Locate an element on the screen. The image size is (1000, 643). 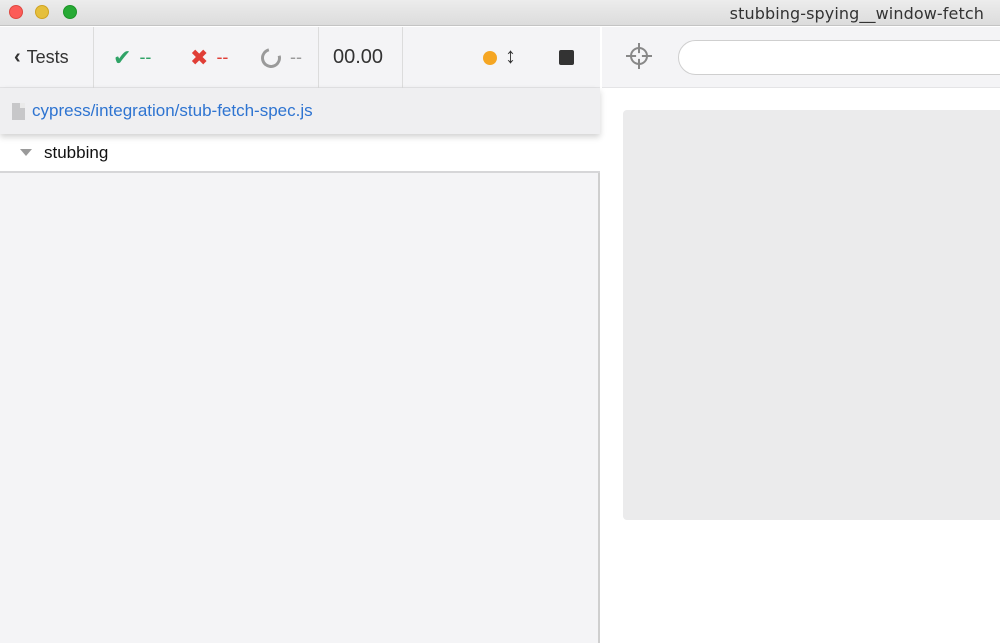
reporter-stats-bar: ‹ Tests ✔ -- ✖ -- -- 00.00 ↕ is located at coordinates (300, 57).